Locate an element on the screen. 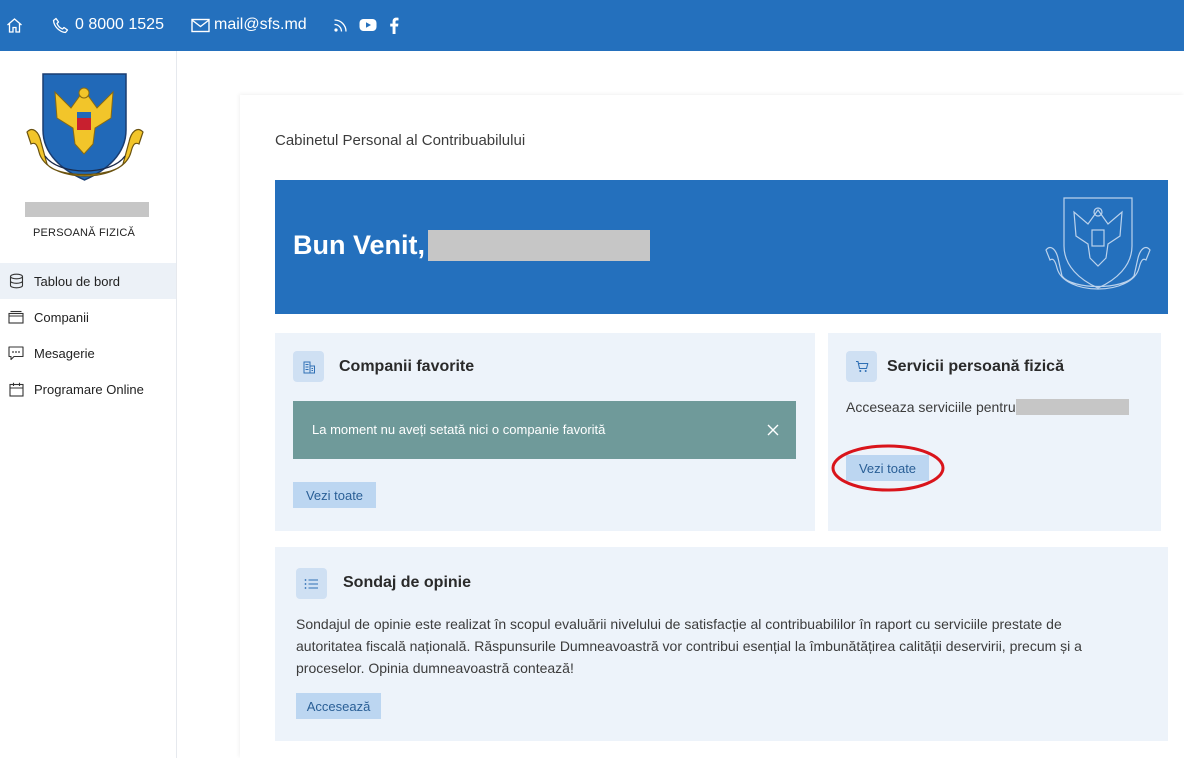 This screenshot has width=1184, height=758. services-name-redacted is located at coordinates (1072, 407).